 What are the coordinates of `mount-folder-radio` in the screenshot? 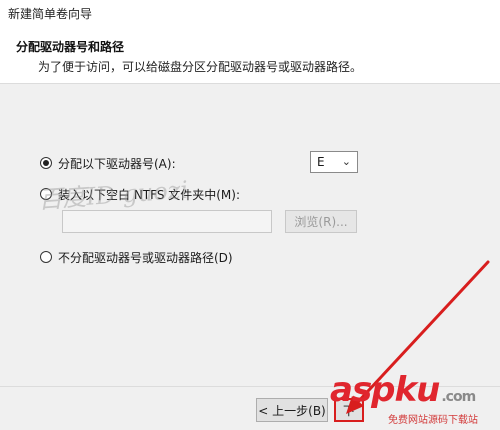 It's located at (46, 194).